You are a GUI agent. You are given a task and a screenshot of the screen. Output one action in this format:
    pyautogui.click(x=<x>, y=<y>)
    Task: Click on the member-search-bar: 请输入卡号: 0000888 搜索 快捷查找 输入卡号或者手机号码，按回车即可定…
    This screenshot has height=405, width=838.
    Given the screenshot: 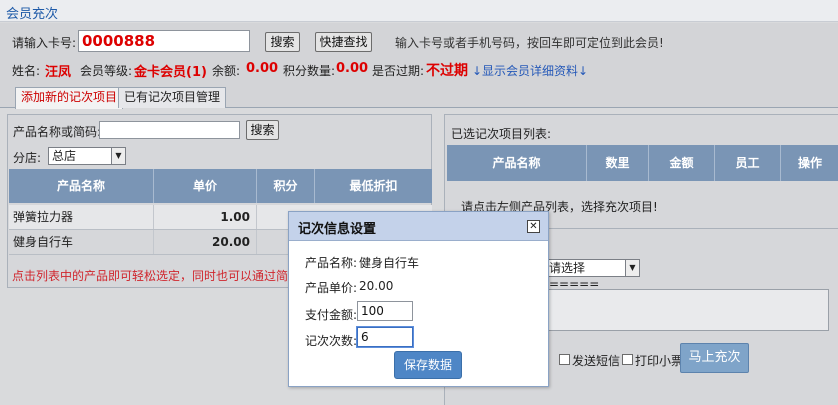 What is the action you would take?
    pyautogui.click(x=419, y=40)
    